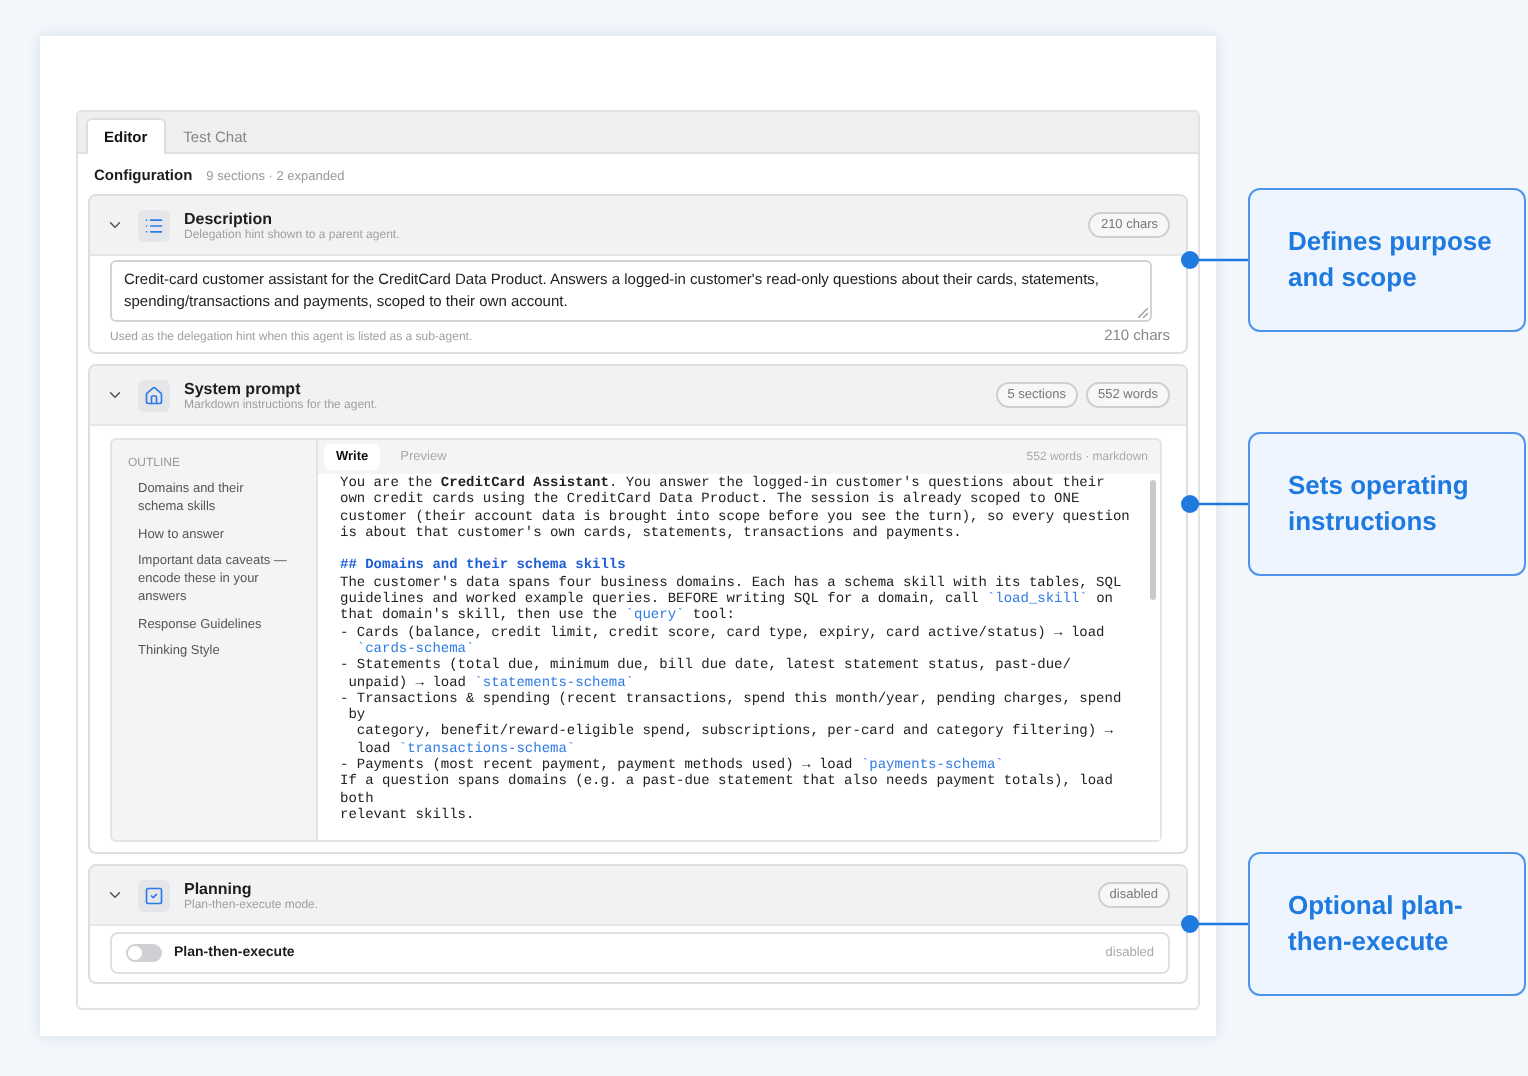  I want to click on callout-box: Sets operating instructions, so click(1387, 504).